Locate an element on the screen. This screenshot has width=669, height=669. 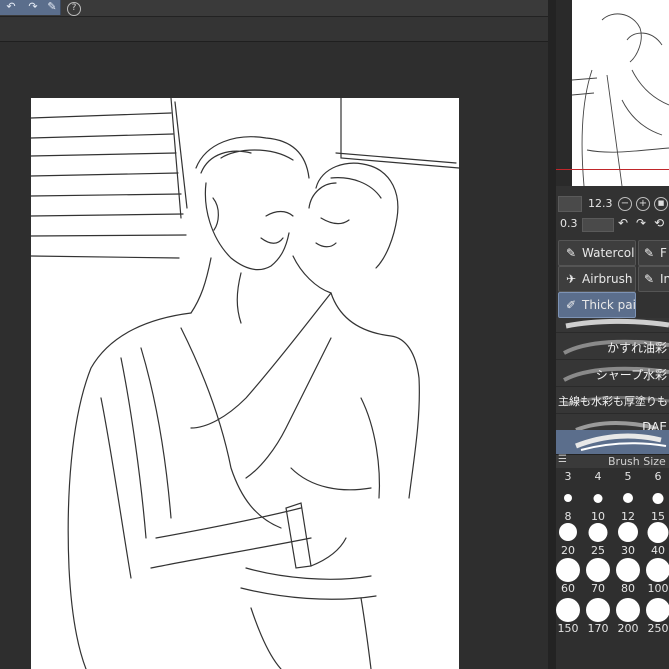
brush-size-cell: 150 is located at coordinates (568, 617).